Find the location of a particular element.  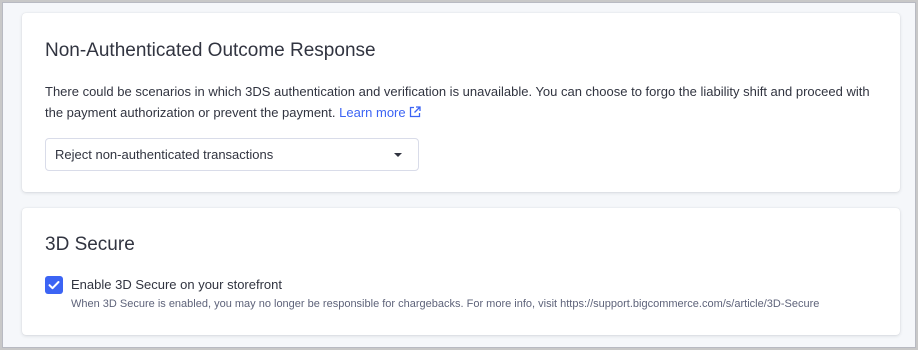

outcome-response-title: Non-Authenticated Outcome Response is located at coordinates (210, 50).